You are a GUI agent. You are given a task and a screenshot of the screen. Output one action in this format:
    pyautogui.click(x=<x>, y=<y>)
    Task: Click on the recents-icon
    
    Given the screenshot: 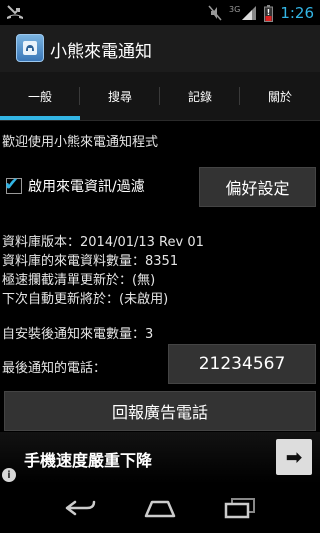 What is the action you would take?
    pyautogui.click(x=239, y=508)
    